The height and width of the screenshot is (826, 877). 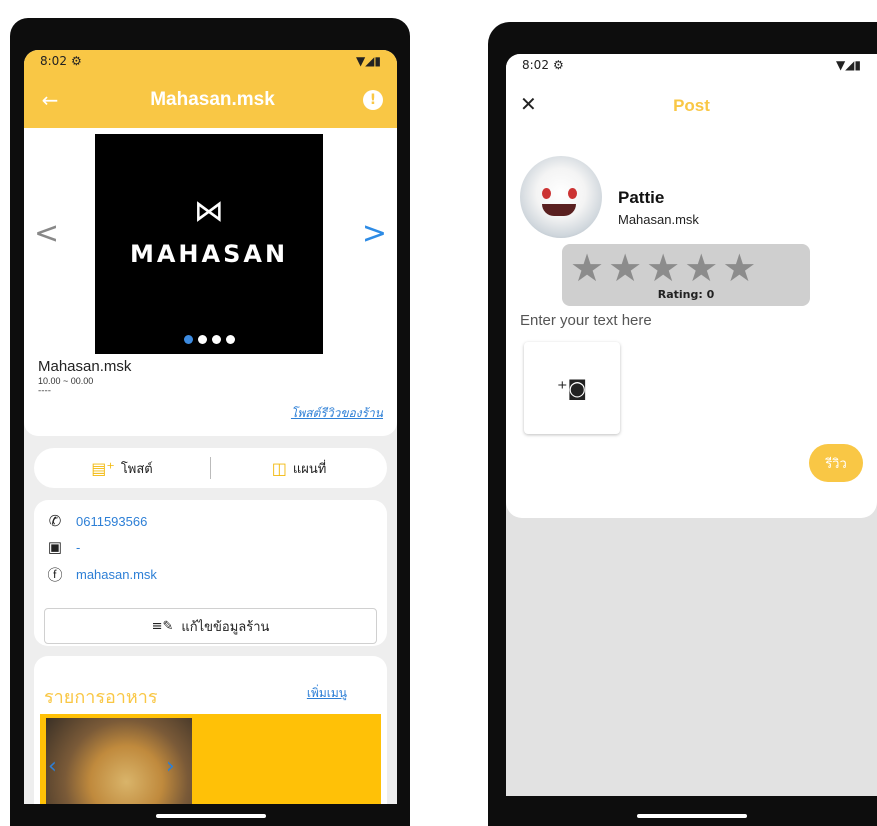 I want to click on user-name: Pattie, so click(x=641, y=197).